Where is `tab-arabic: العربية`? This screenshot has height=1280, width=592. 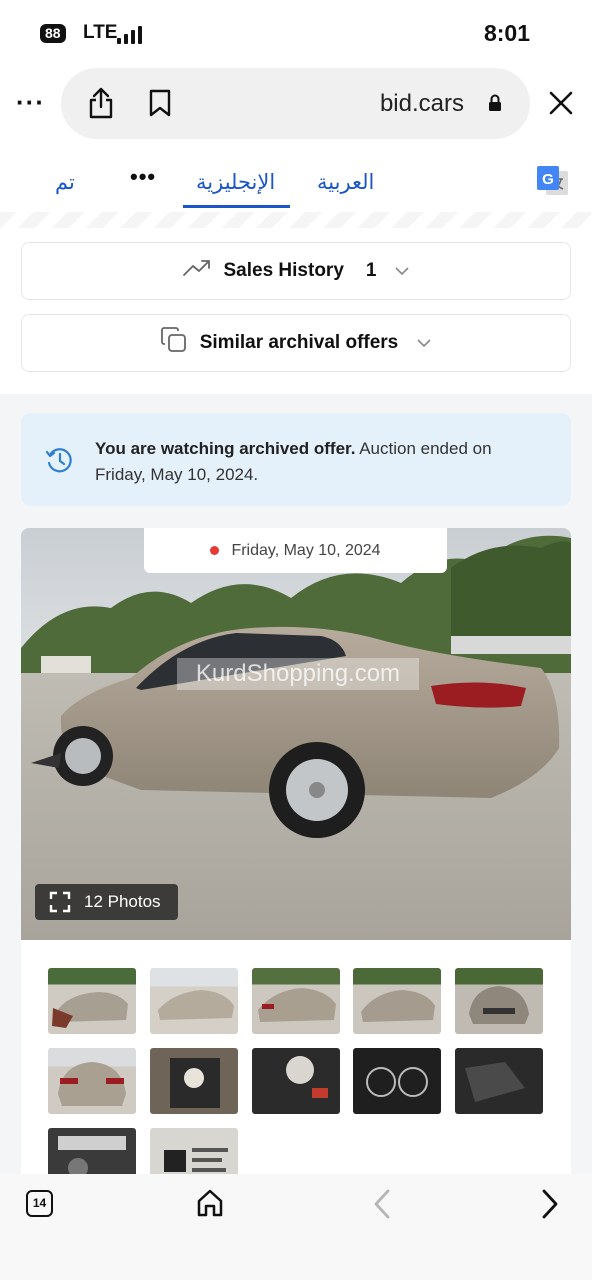
tab-arabic: العربية is located at coordinates (345, 182).